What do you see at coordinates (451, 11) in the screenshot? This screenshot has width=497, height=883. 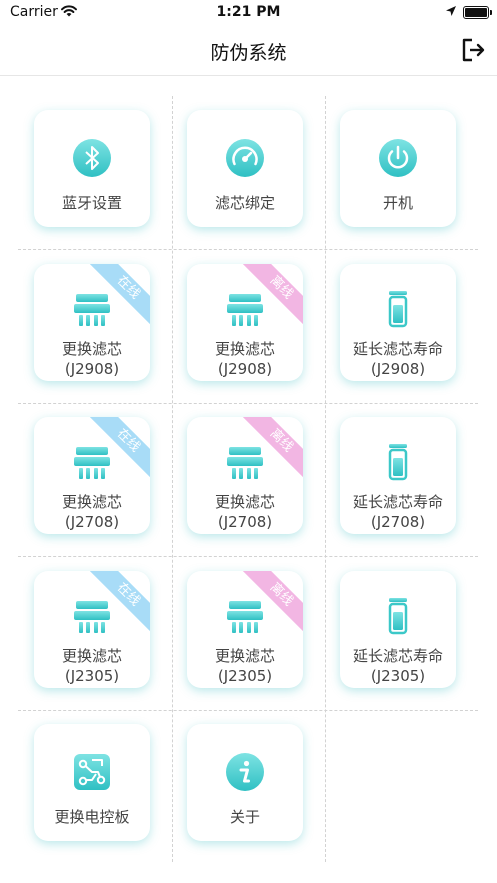 I see `location-arrow-icon` at bounding box center [451, 11].